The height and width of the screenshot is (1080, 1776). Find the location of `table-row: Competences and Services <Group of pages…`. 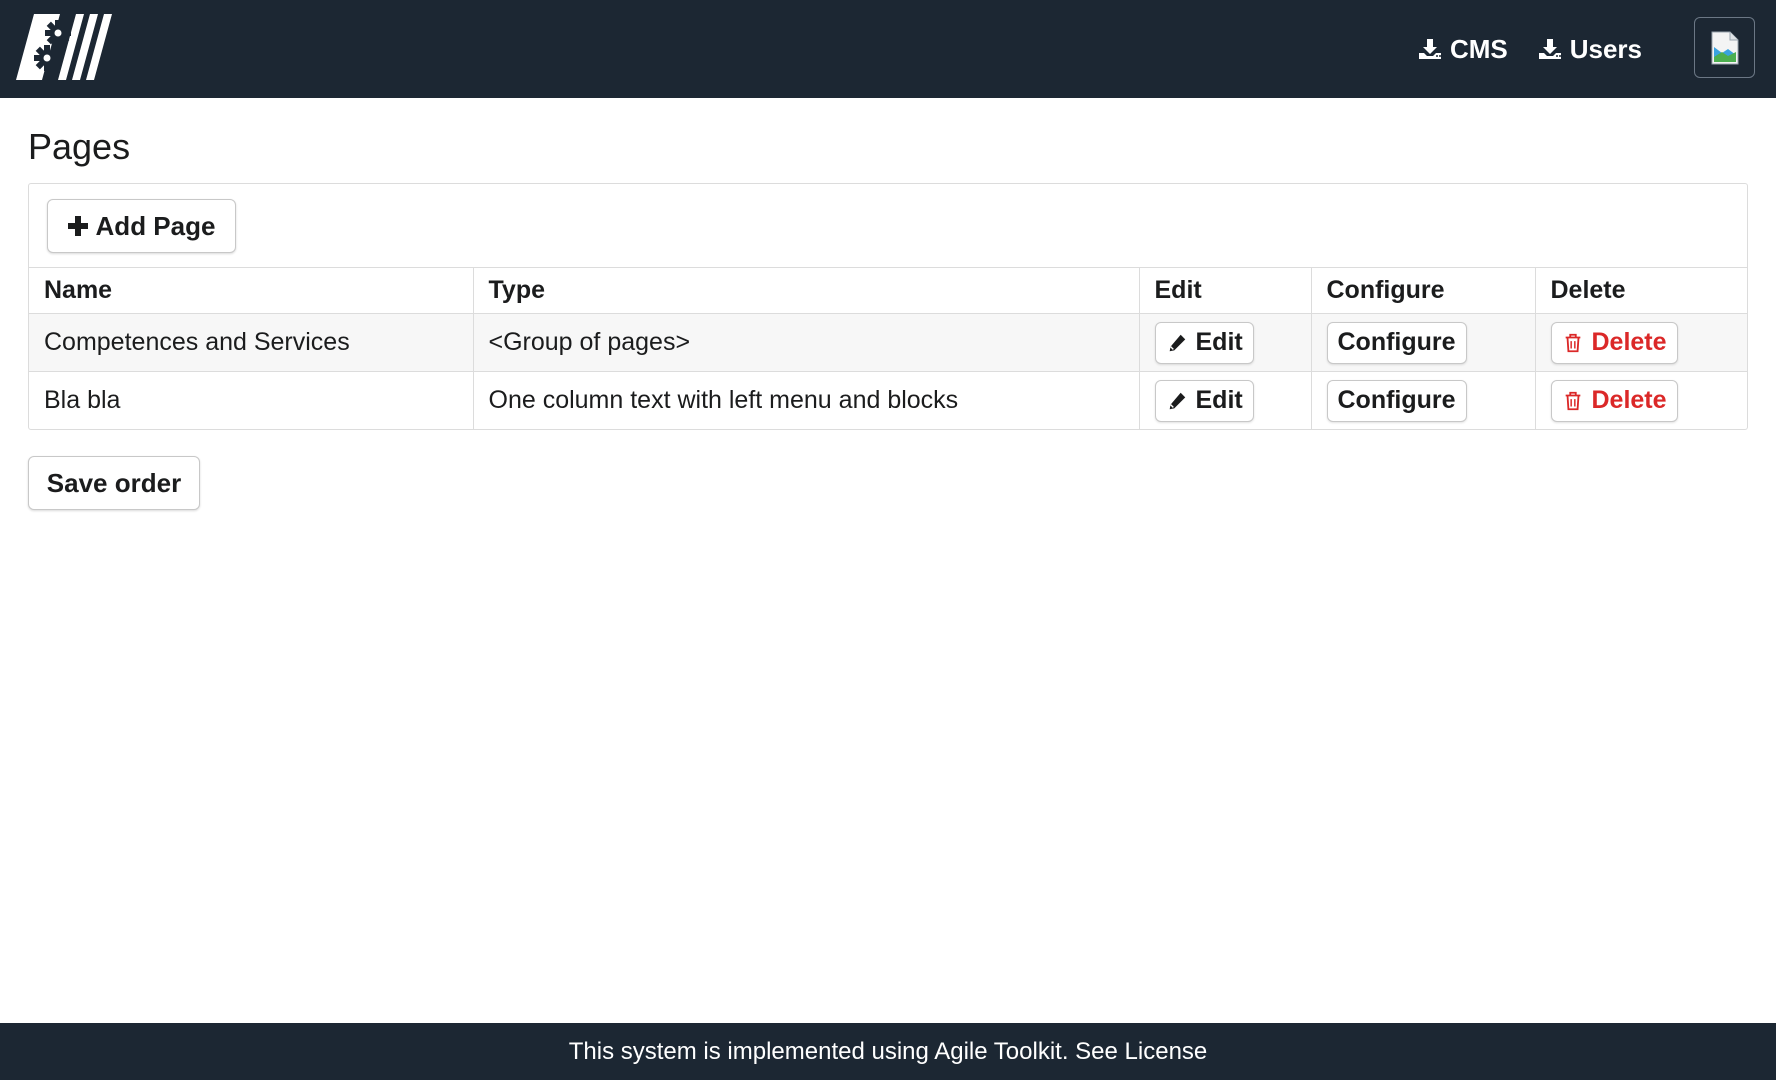

table-row: Competences and Services <Group of pages… is located at coordinates (888, 342).